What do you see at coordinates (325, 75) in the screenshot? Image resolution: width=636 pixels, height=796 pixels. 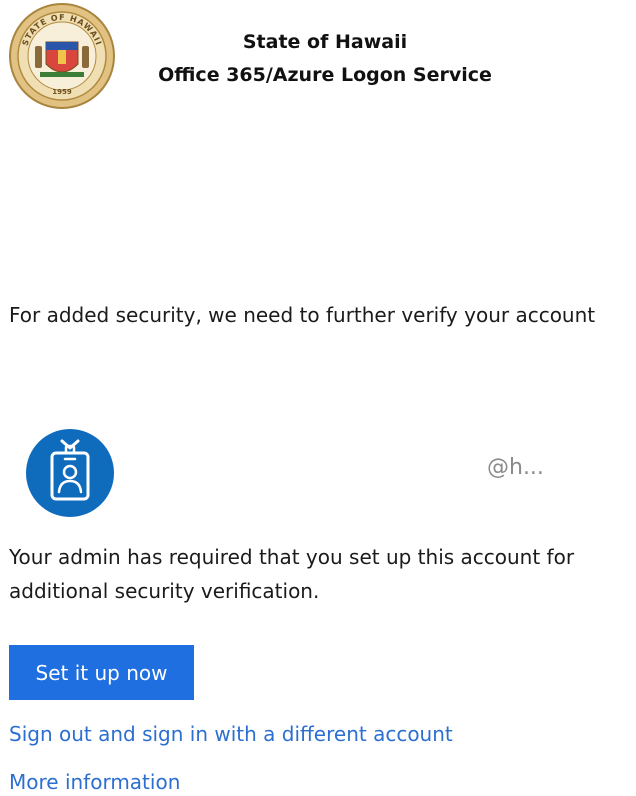 I see `header-title-line2: Office 365/Azure Logon Service` at bounding box center [325, 75].